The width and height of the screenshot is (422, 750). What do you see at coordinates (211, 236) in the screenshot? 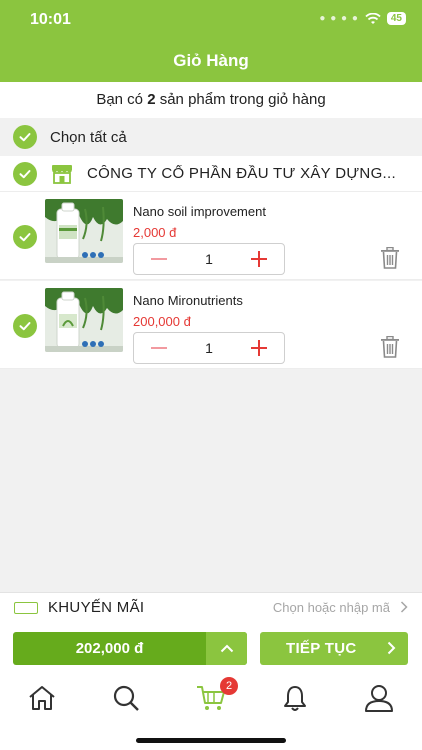
I see `cart-item: Nano soil improvement 2,000 đ 1` at bounding box center [211, 236].